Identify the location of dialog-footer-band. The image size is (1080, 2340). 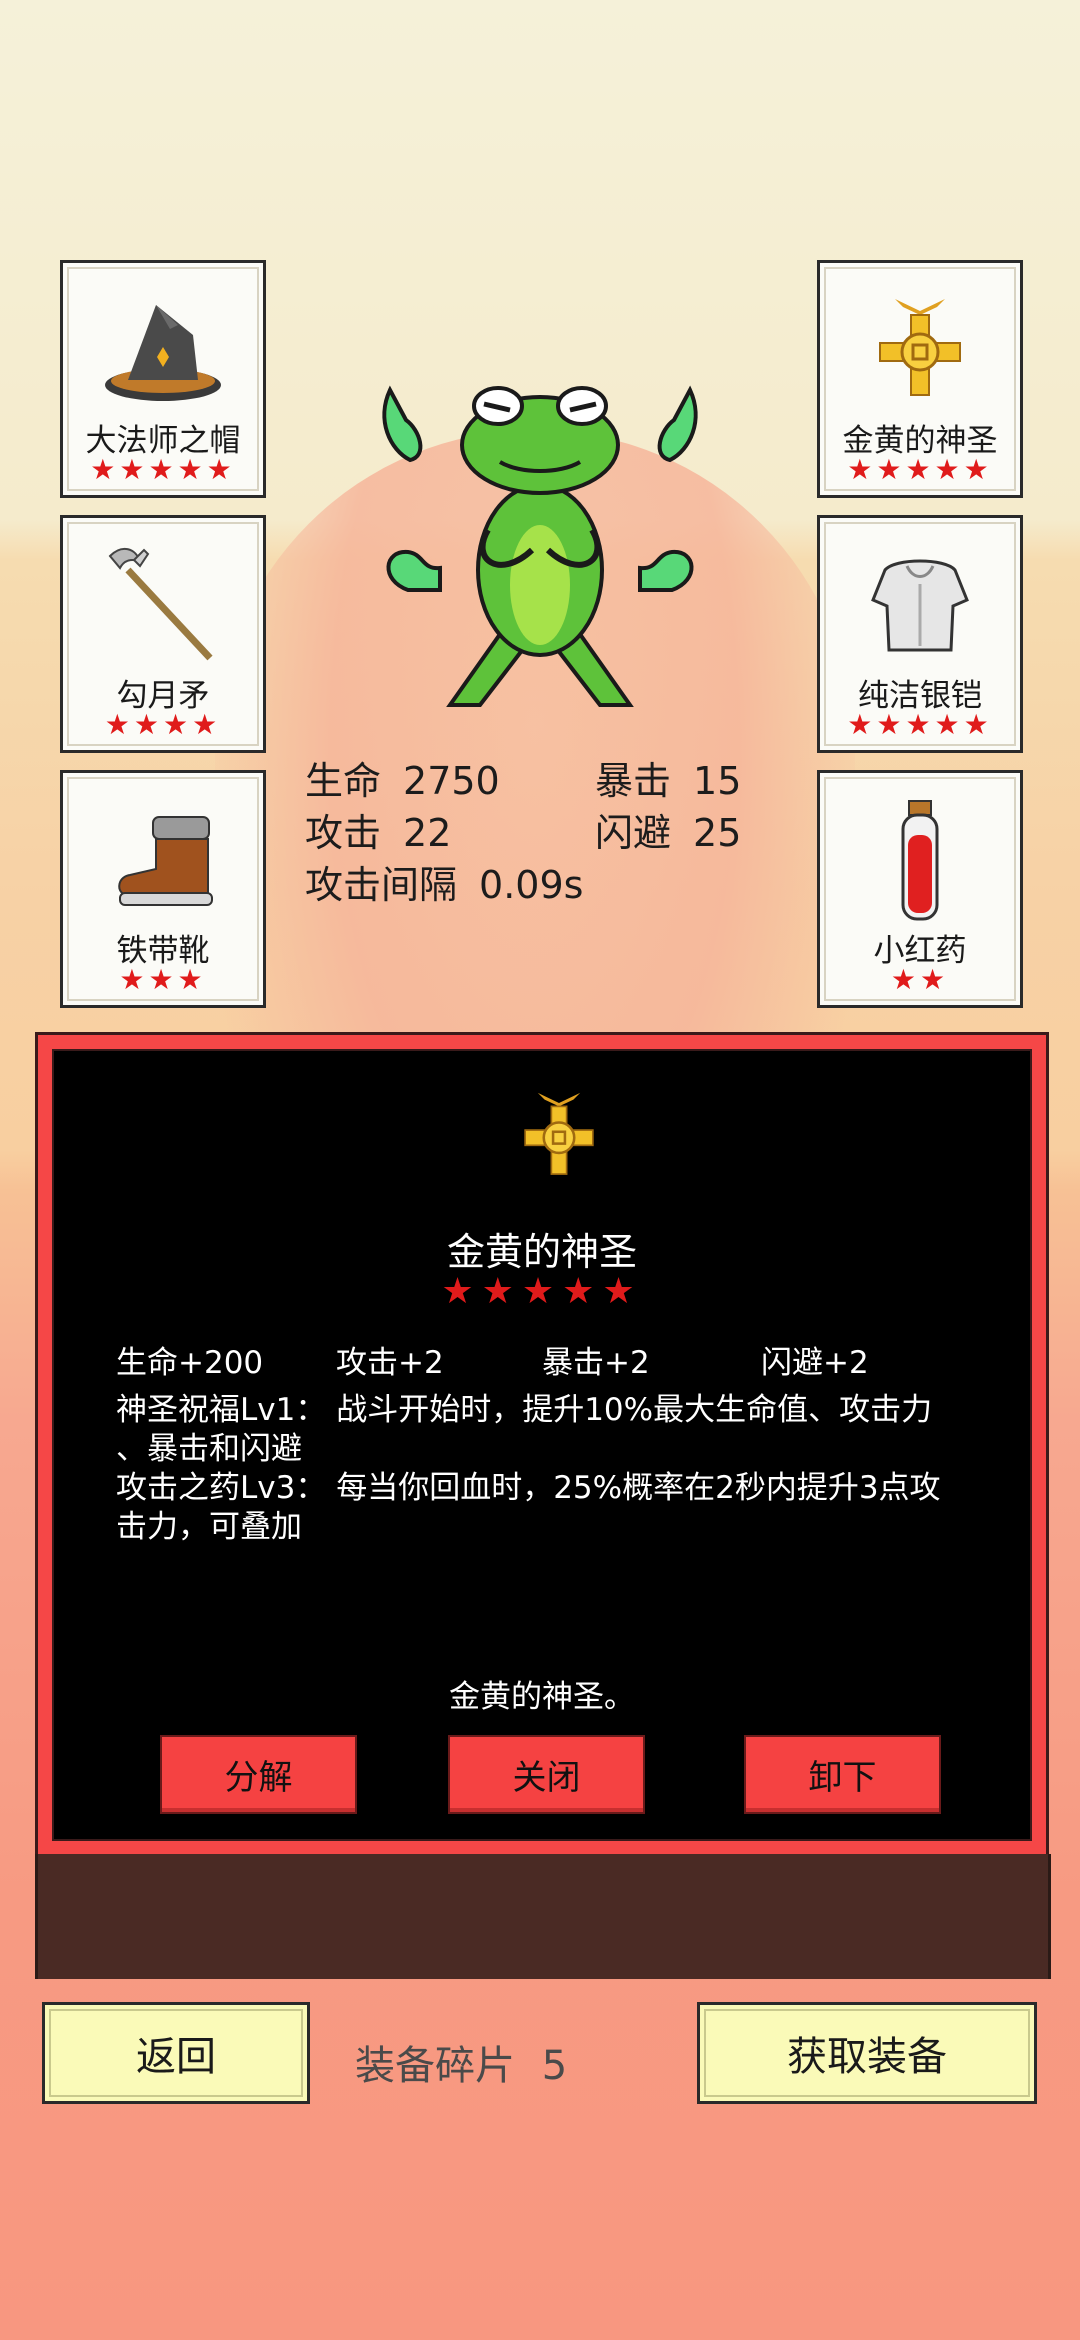
(543, 1916).